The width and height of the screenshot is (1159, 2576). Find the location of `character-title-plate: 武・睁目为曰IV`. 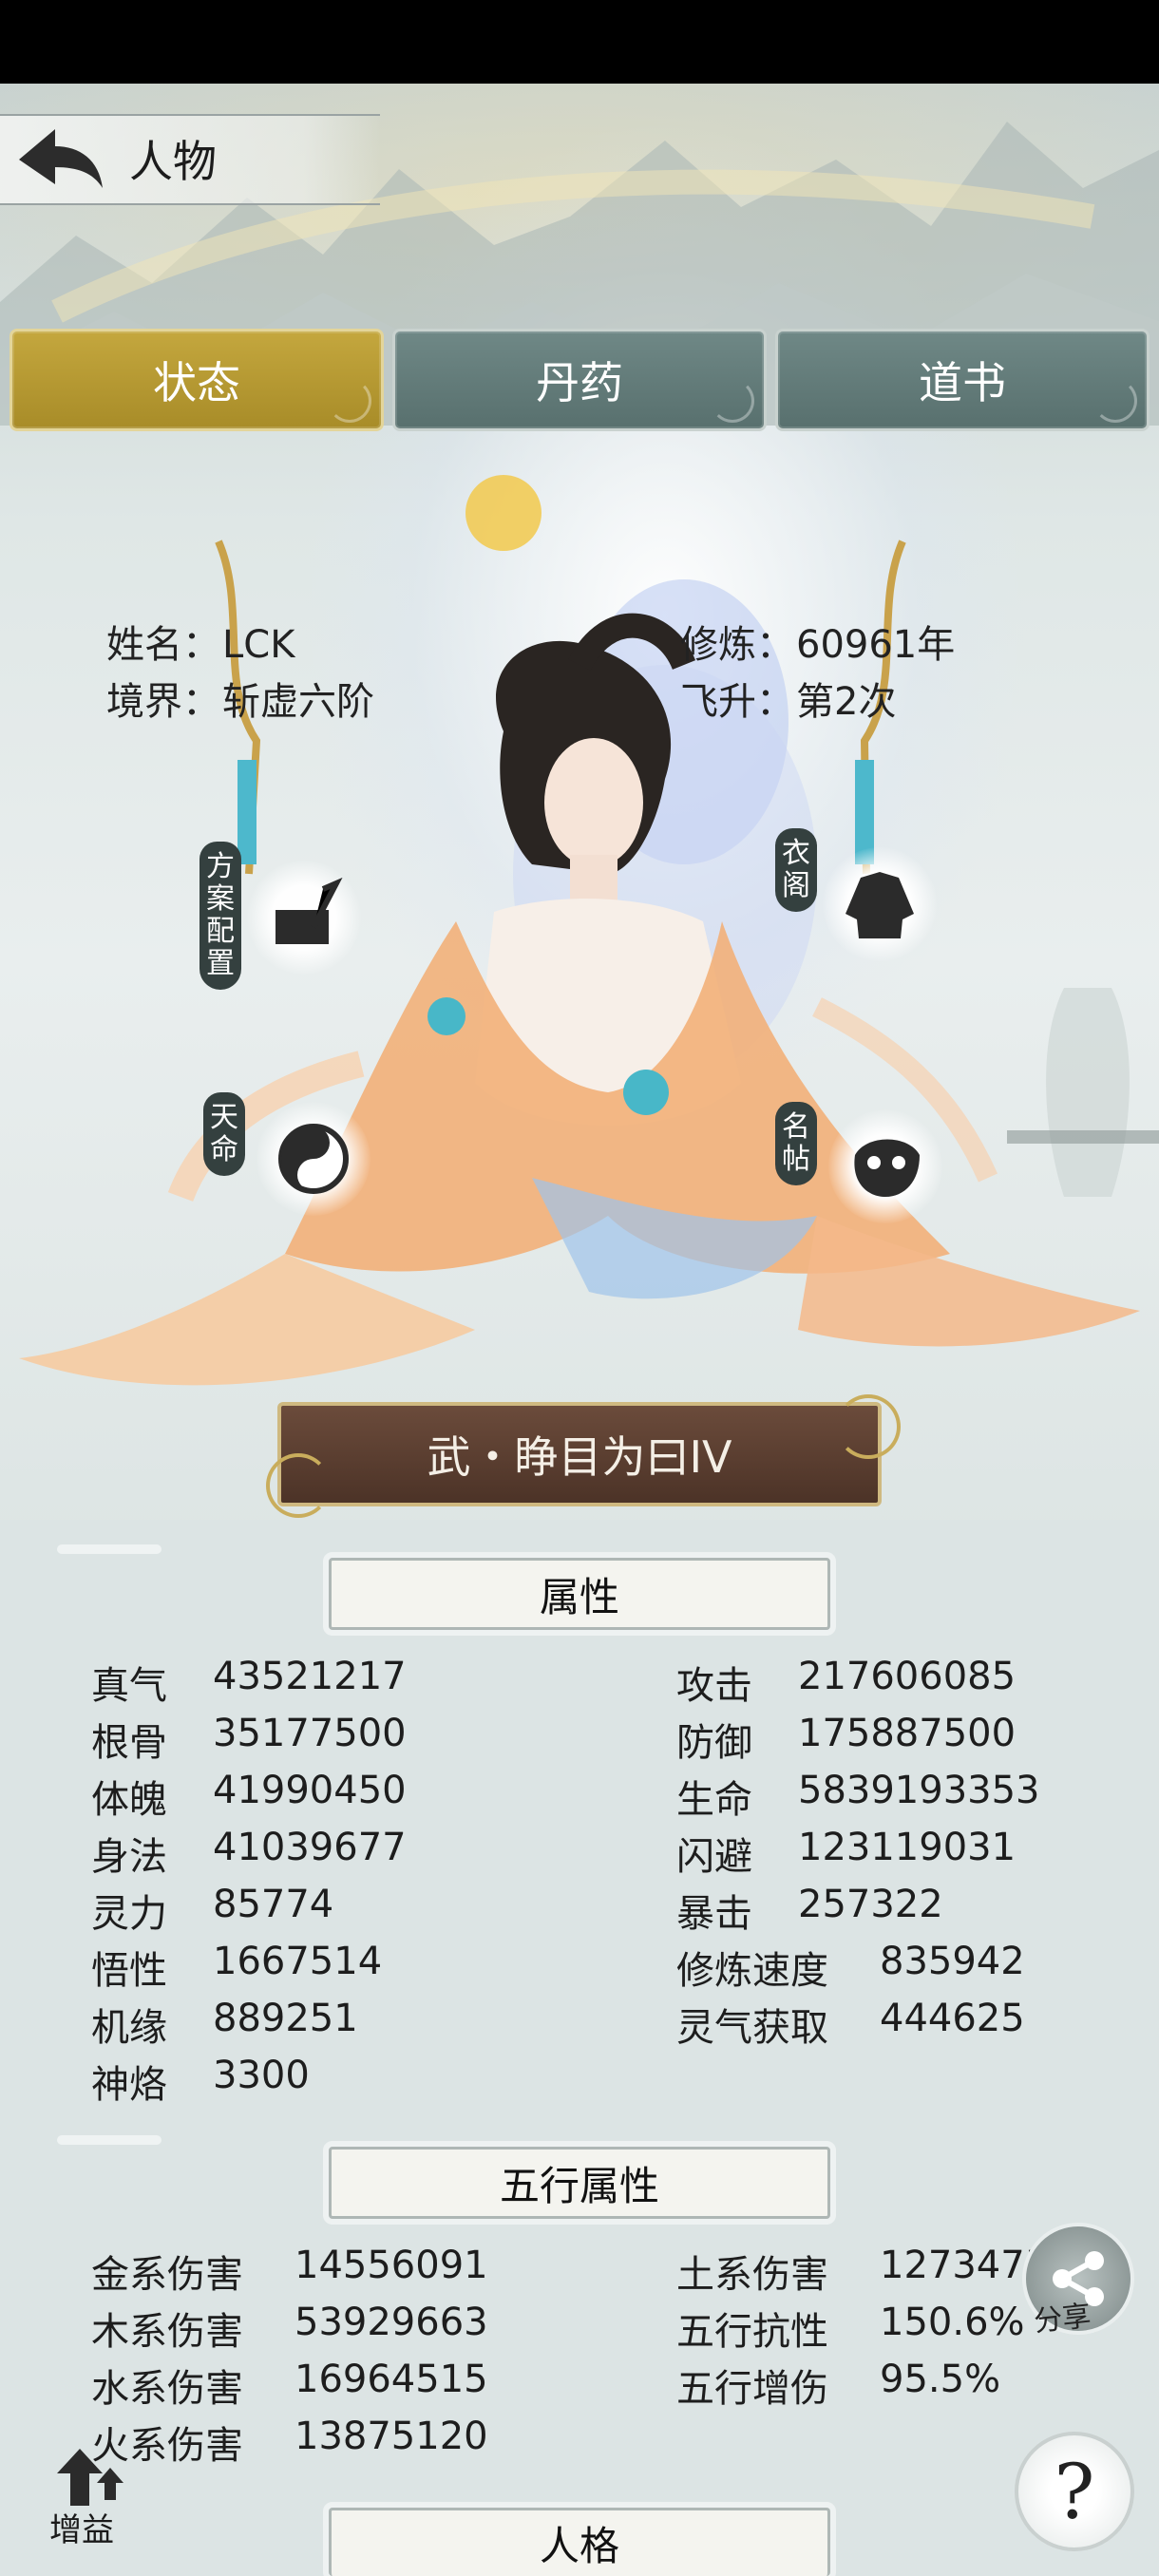

character-title-plate: 武・睁目为曰IV is located at coordinates (579, 1454).